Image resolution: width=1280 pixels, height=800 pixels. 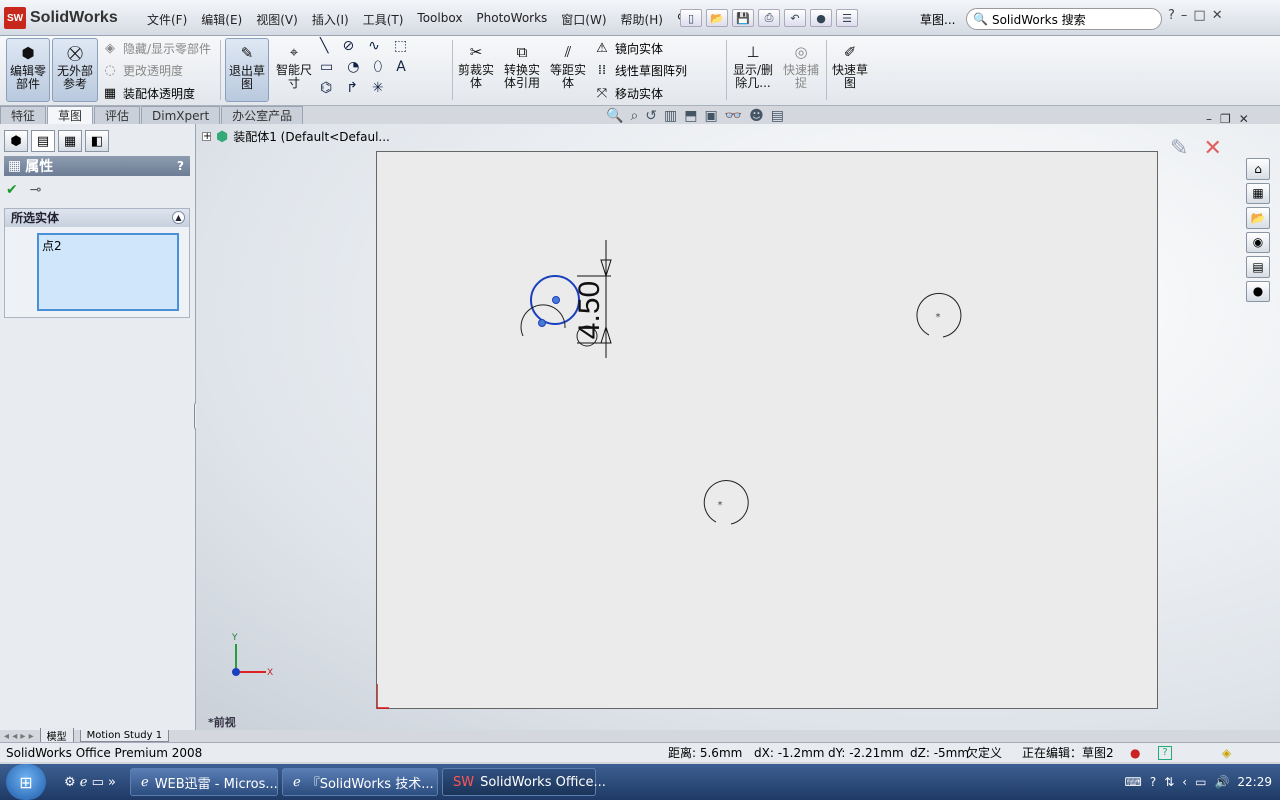 I want to click on zoom-area-icon: ⌕, so click(x=634, y=116).